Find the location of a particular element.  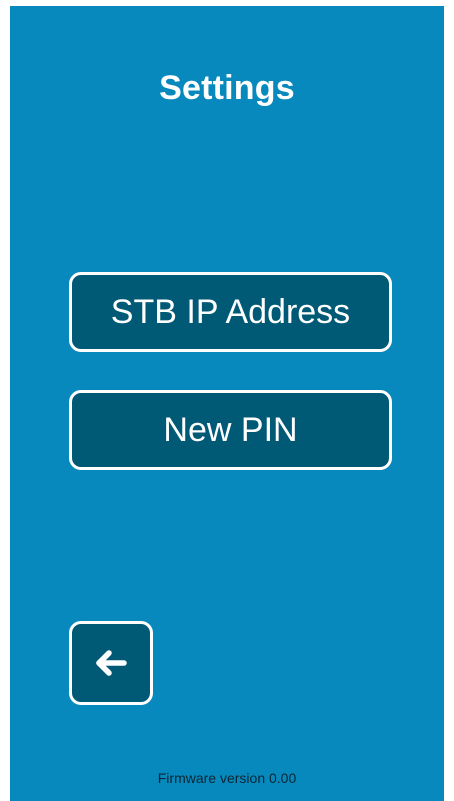

new-pin-label: New PIN is located at coordinates (230, 429).